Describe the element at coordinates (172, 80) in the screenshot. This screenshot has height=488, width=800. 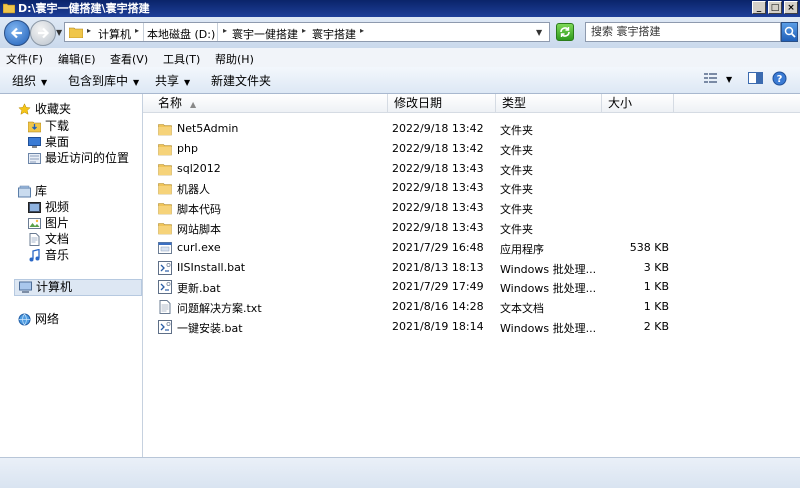
I see `share-button: 共享 ▼` at that location.